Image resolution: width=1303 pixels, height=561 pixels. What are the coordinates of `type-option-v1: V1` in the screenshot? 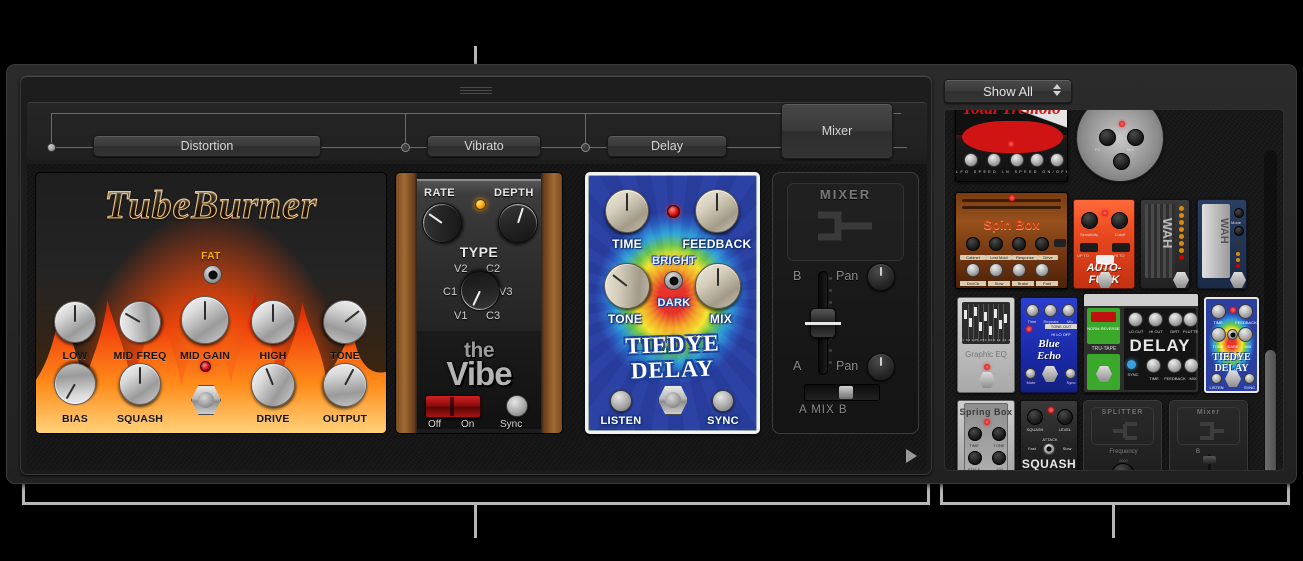 It's located at (461, 316).